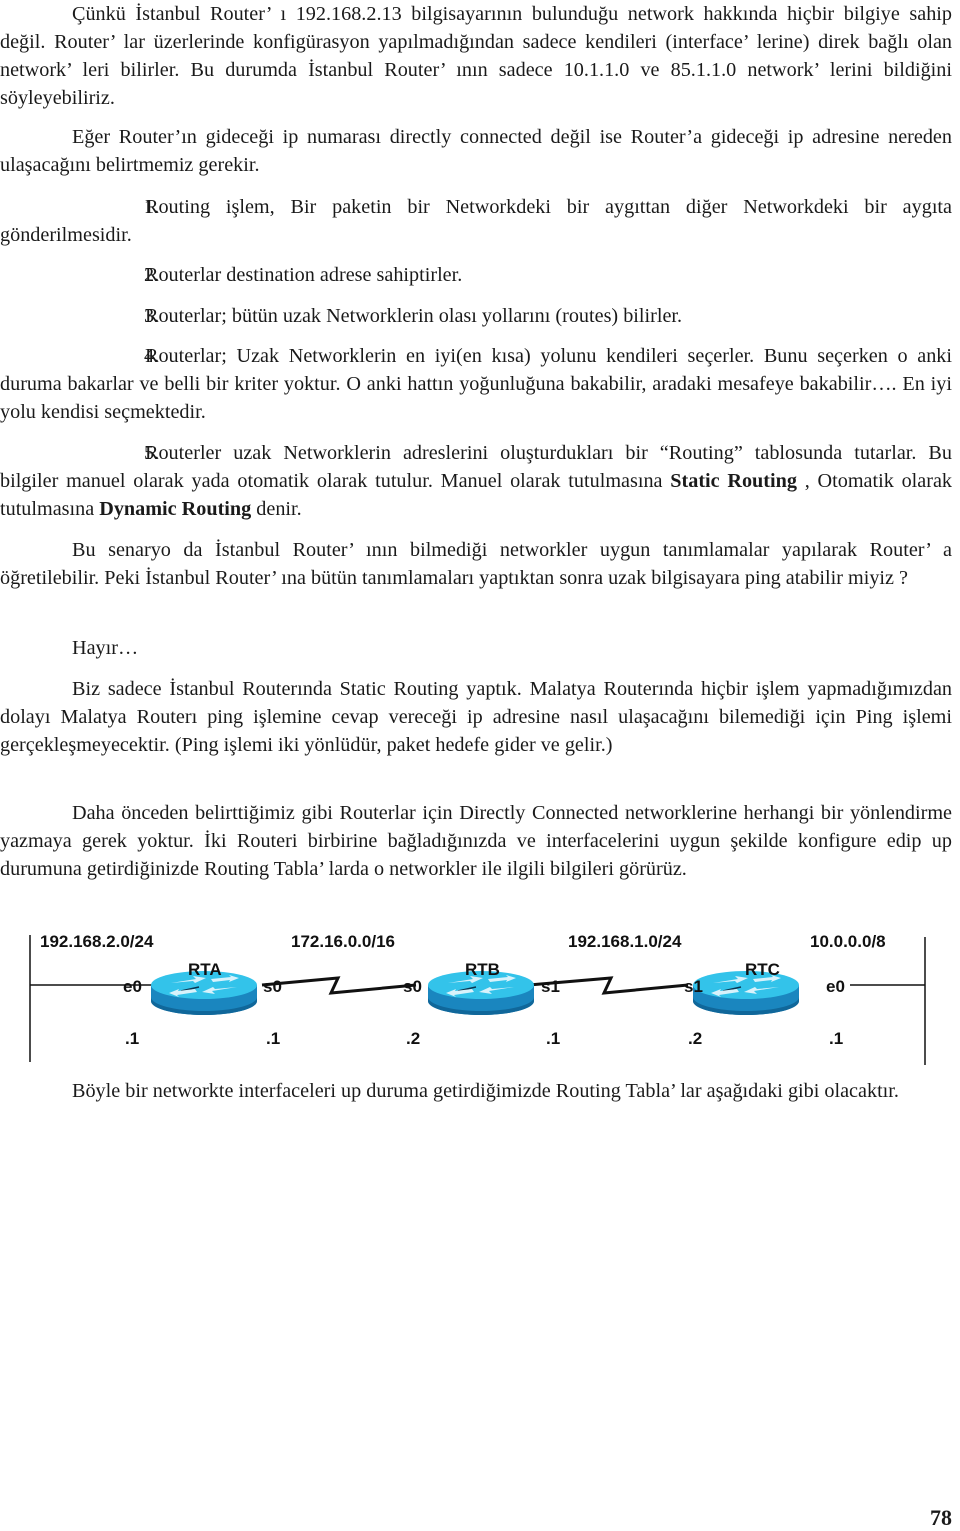 The height and width of the screenshot is (1531, 960). Describe the element at coordinates (339, 985) in the screenshot. I see `serial-link-rta-rtb` at that location.